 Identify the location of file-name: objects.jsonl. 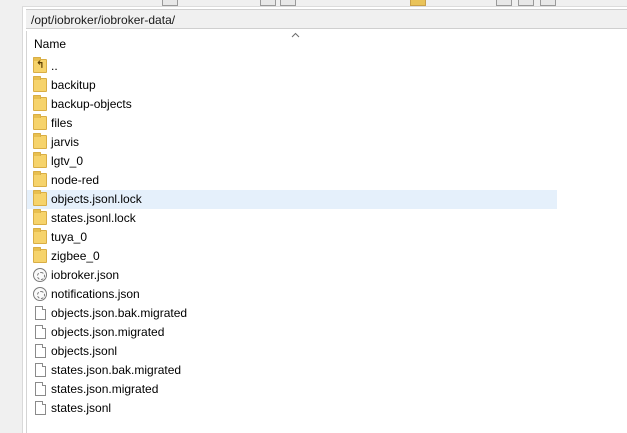
(84, 351).